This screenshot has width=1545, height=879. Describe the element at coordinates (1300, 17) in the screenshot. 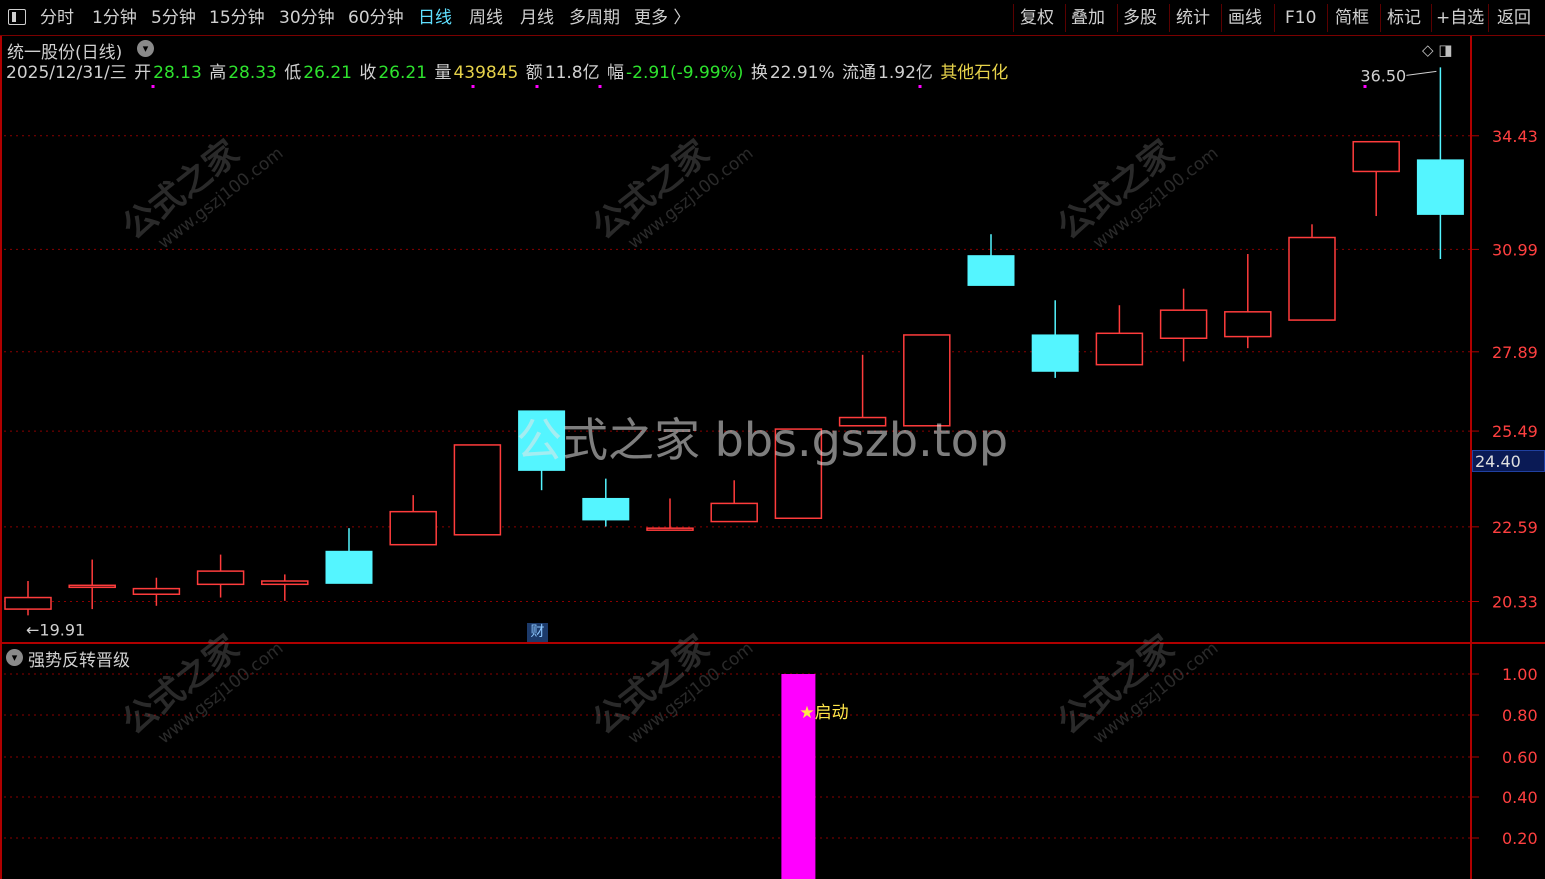

I see `tool-button-5: F10` at that location.